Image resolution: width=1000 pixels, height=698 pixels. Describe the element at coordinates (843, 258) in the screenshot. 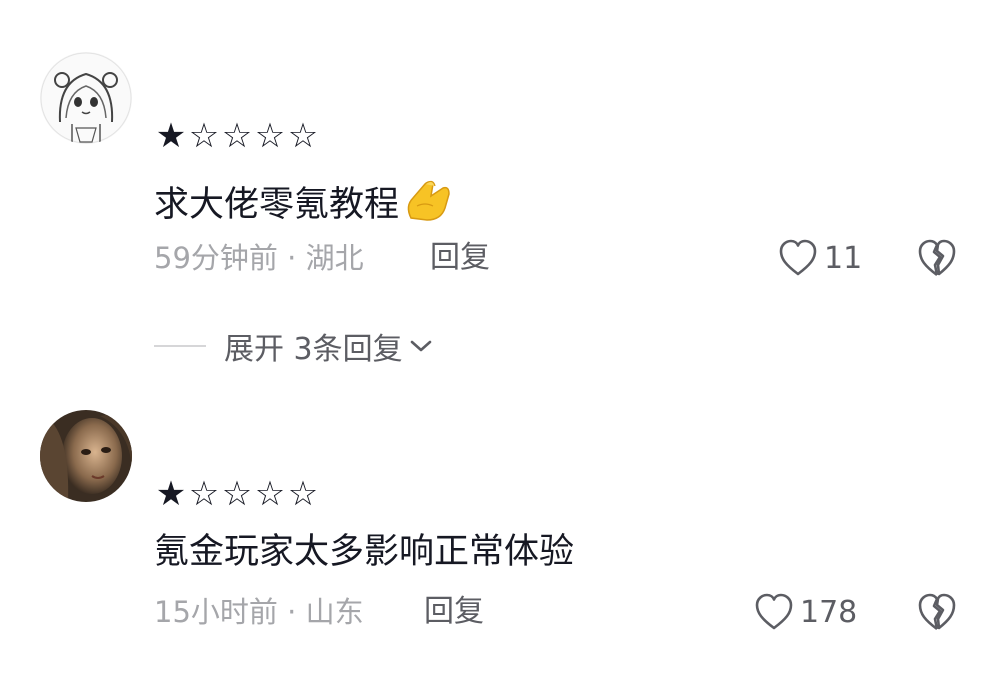

I see `like-count: 11` at that location.